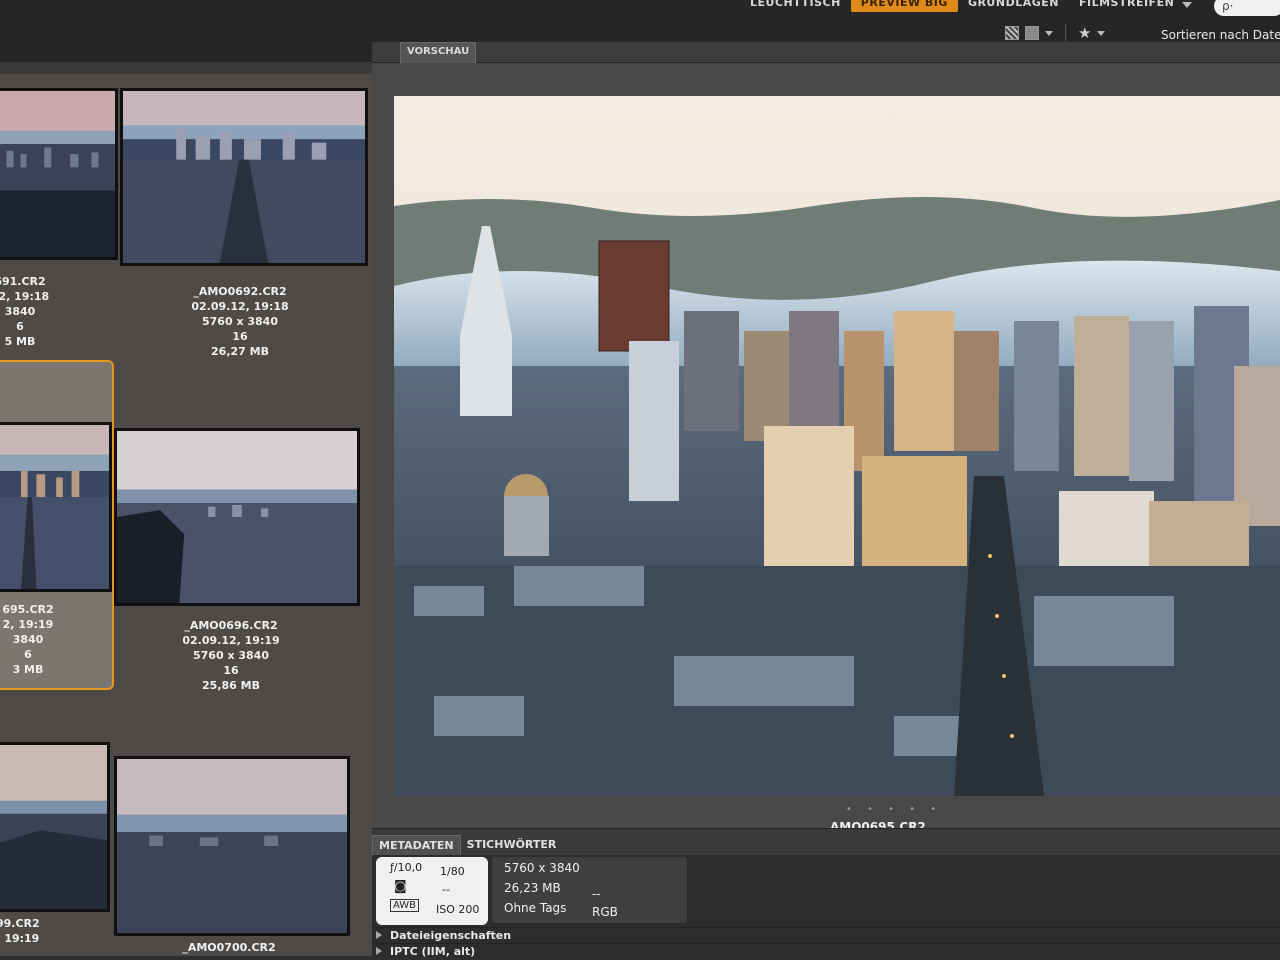 This screenshot has height=960, width=1280. I want to click on workspace-tab-grundlagen: GRUNDLAGEN, so click(1013, 6).